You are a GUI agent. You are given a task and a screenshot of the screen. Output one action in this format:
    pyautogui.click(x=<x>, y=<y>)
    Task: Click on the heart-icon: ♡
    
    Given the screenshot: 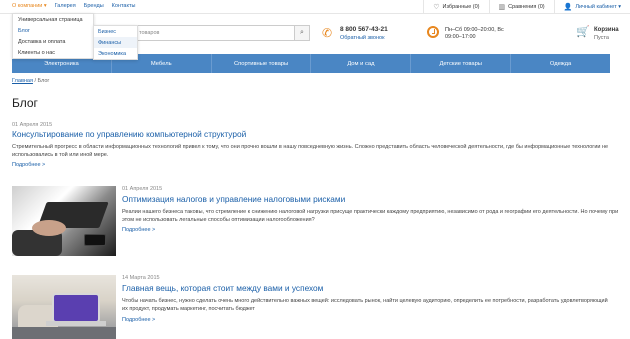 What is the action you would take?
    pyautogui.click(x=436, y=7)
    